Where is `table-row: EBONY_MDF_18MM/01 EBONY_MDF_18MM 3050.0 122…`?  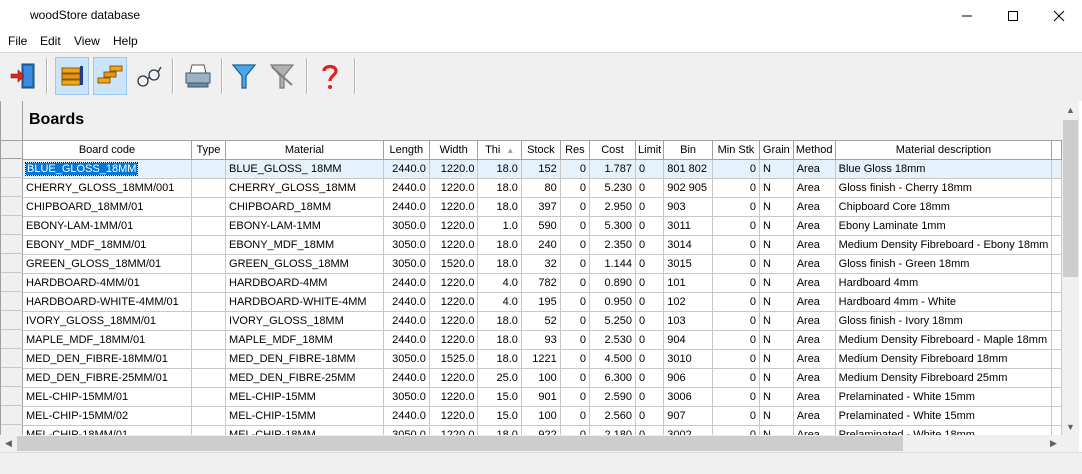 table-row: EBONY_MDF_18MM/01 EBONY_MDF_18MM 3050.0 122… is located at coordinates (542, 245).